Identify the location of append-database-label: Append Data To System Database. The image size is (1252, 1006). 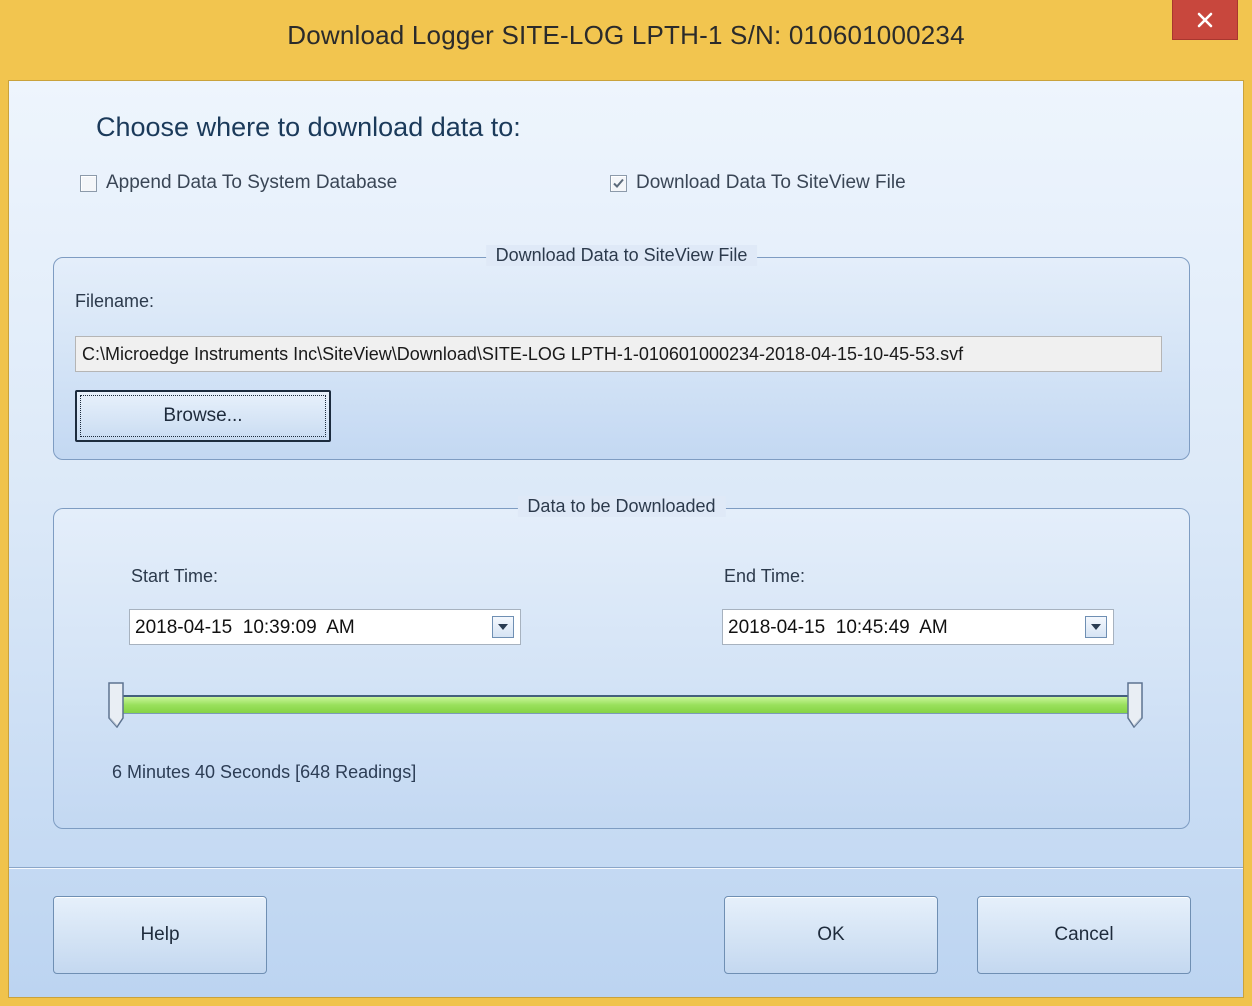
(252, 182).